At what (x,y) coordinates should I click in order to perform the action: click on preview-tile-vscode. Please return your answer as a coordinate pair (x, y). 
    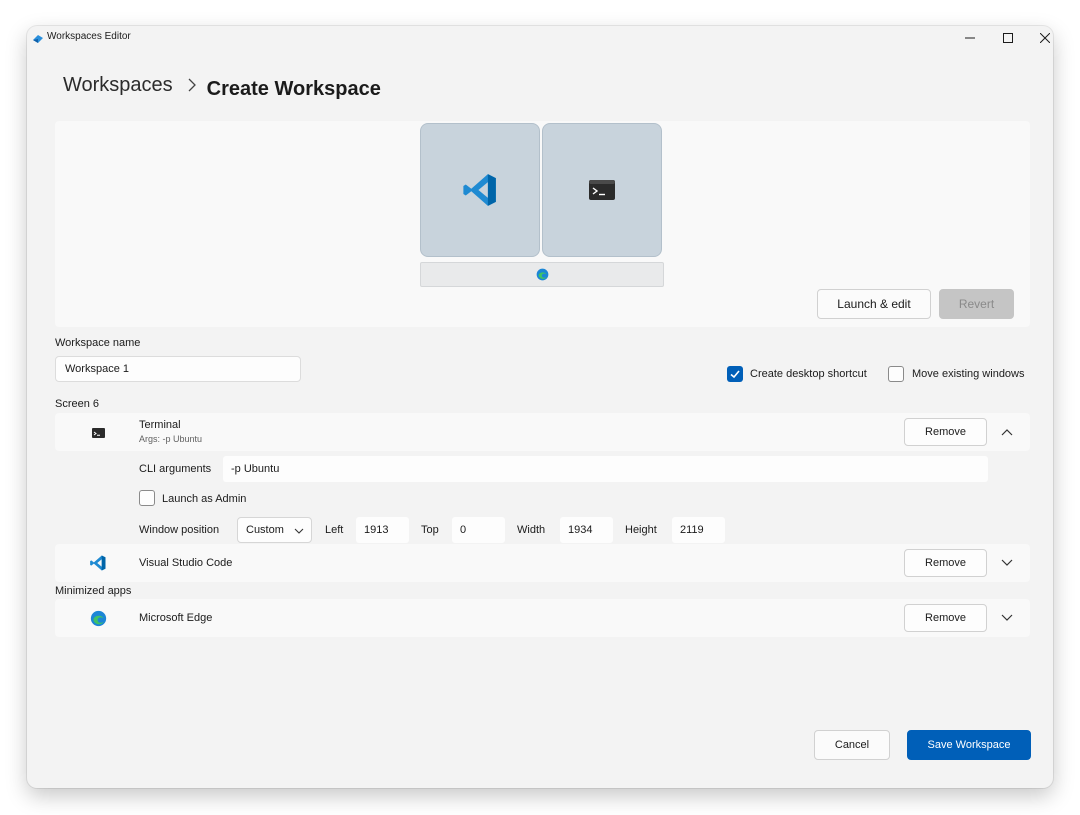
    Looking at the image, I should click on (480, 190).